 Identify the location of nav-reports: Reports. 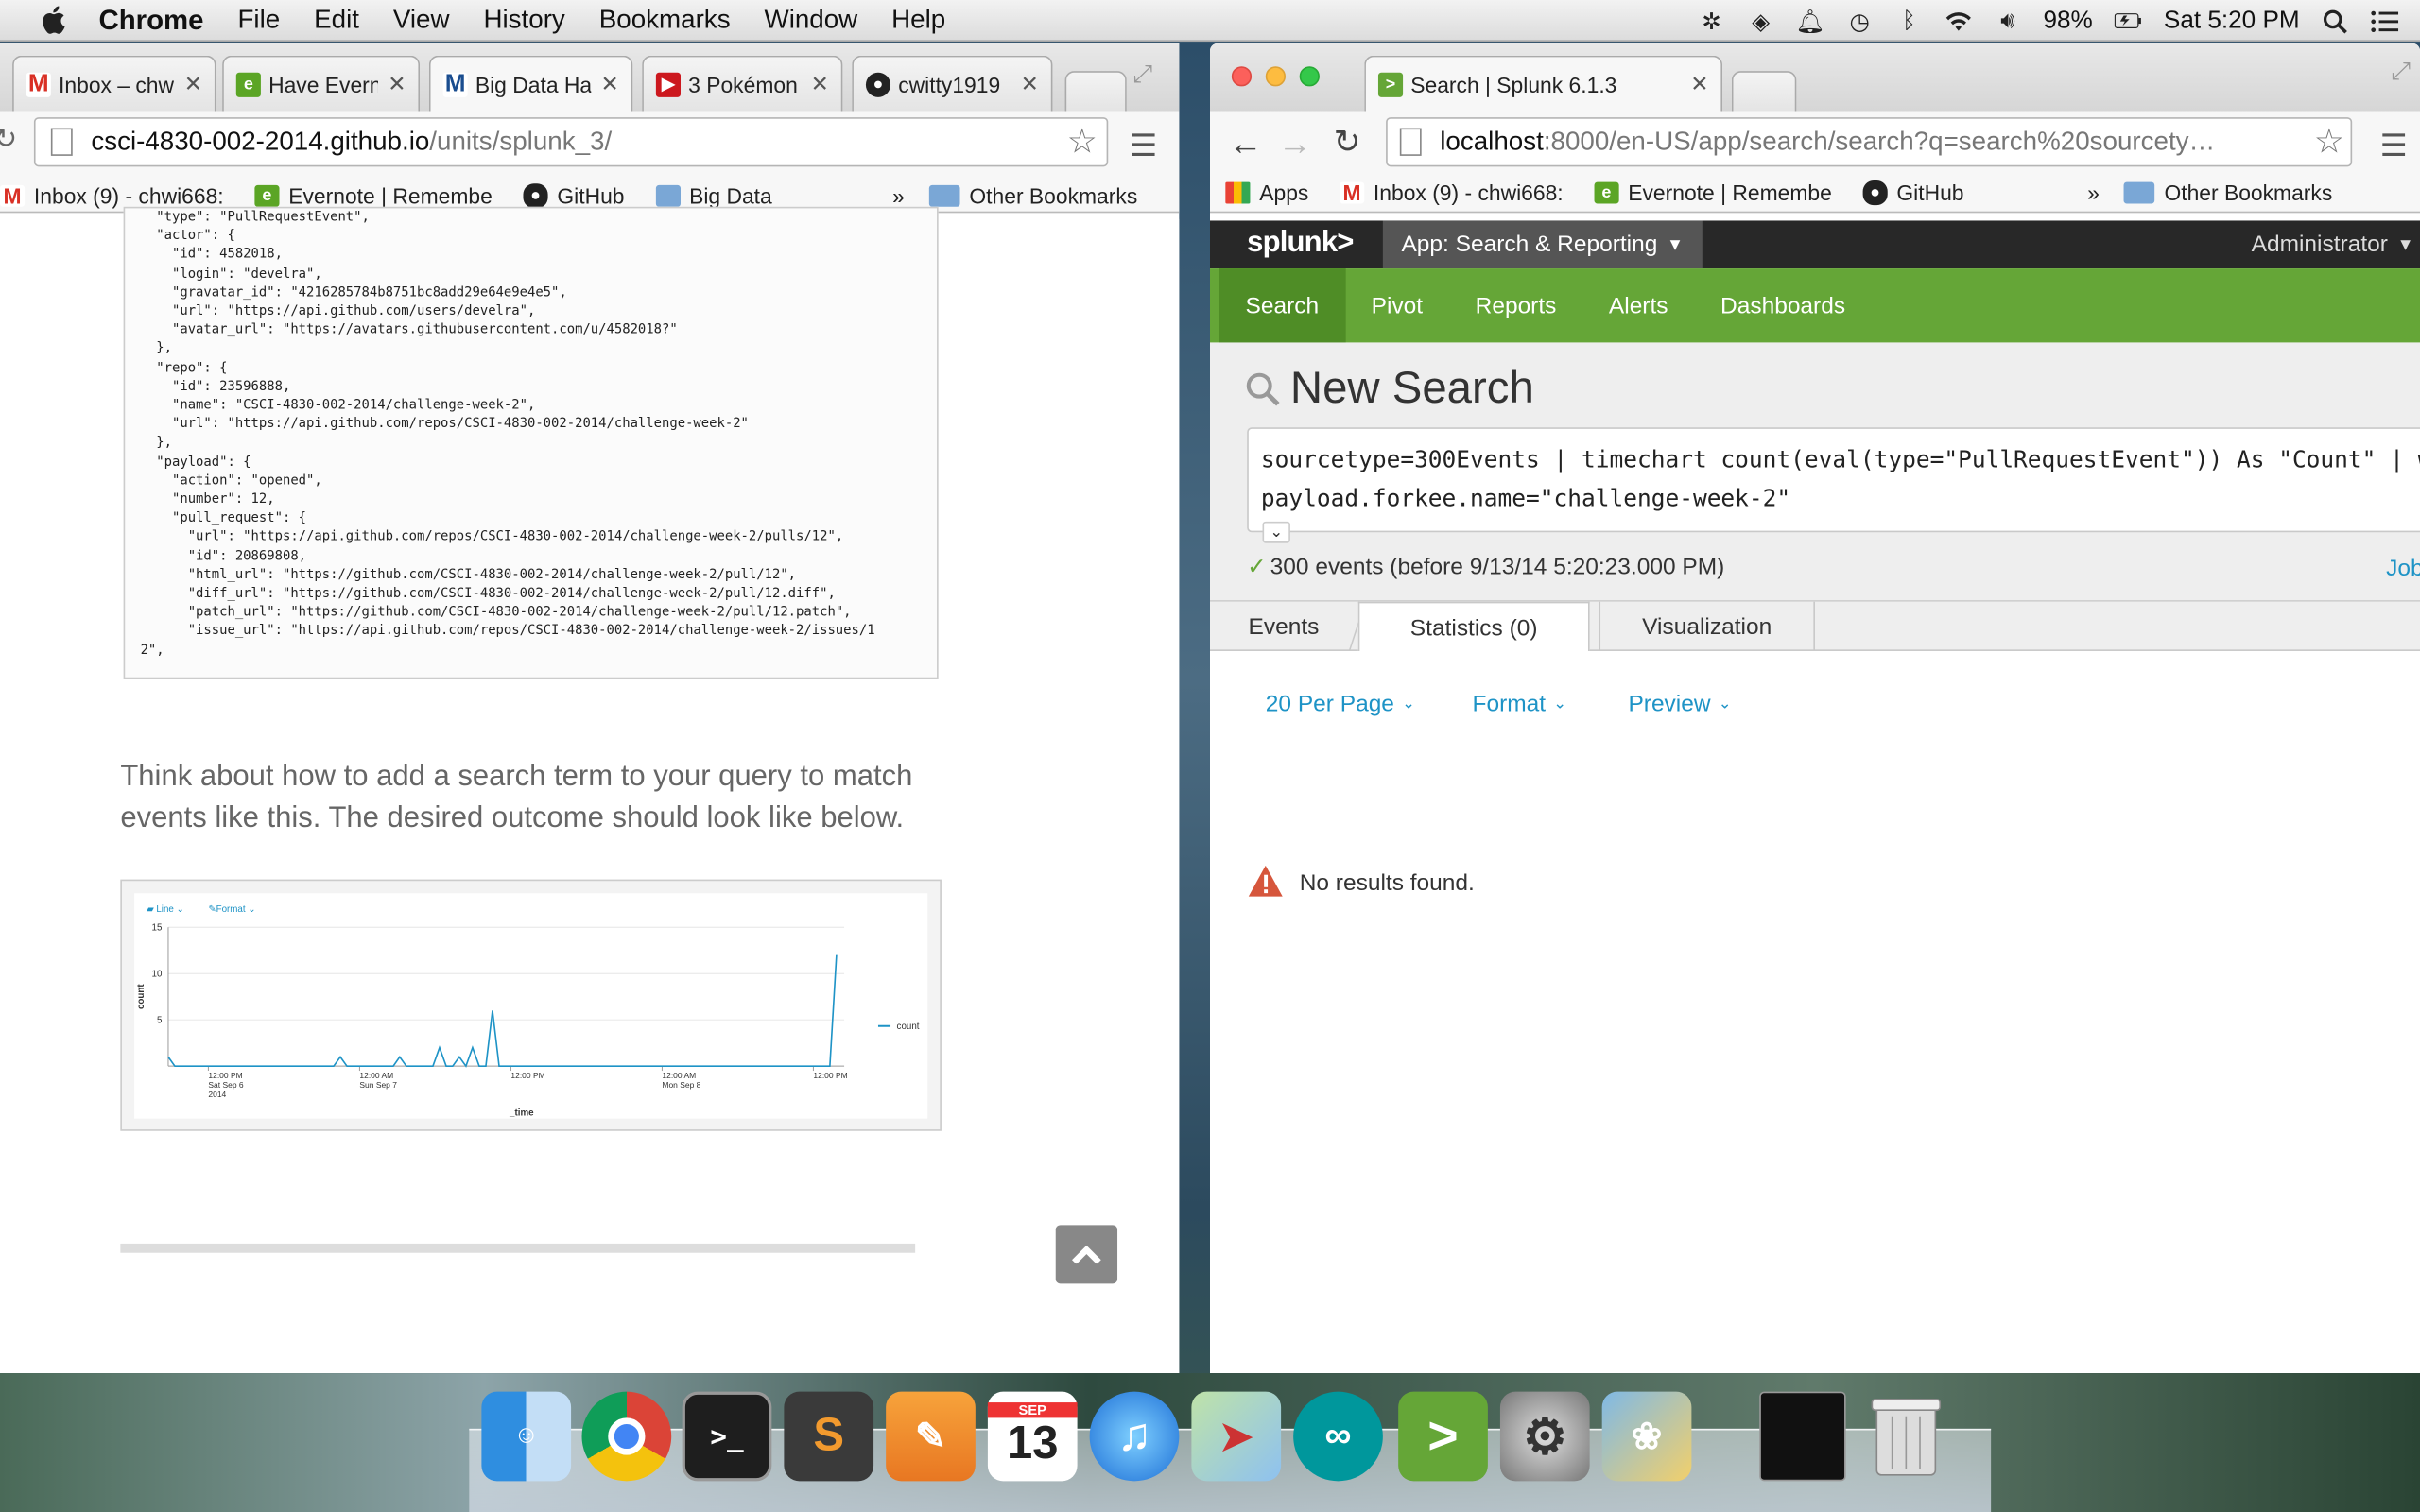
(1516, 305).